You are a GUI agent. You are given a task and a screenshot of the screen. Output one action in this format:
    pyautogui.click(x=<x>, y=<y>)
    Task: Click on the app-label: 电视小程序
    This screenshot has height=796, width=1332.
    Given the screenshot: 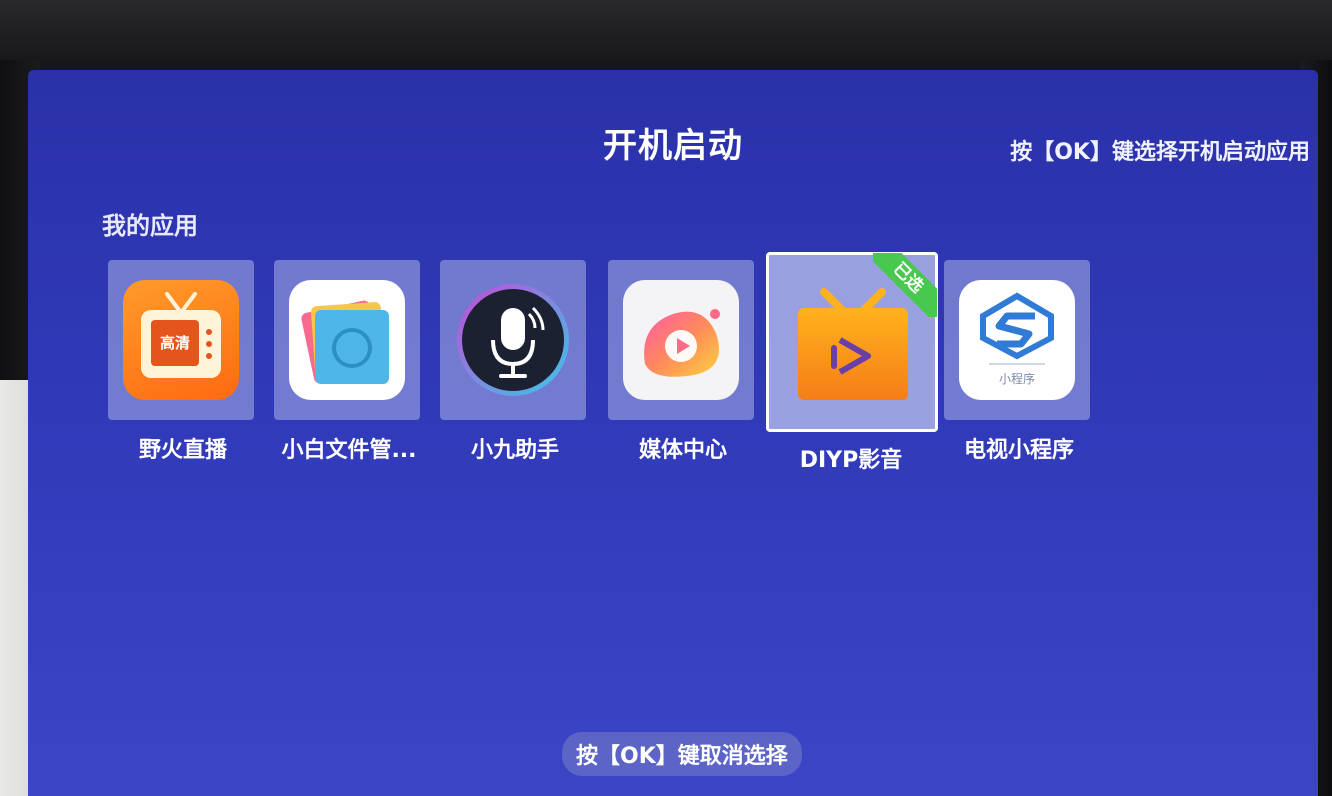 What is the action you would take?
    pyautogui.click(x=1018, y=450)
    